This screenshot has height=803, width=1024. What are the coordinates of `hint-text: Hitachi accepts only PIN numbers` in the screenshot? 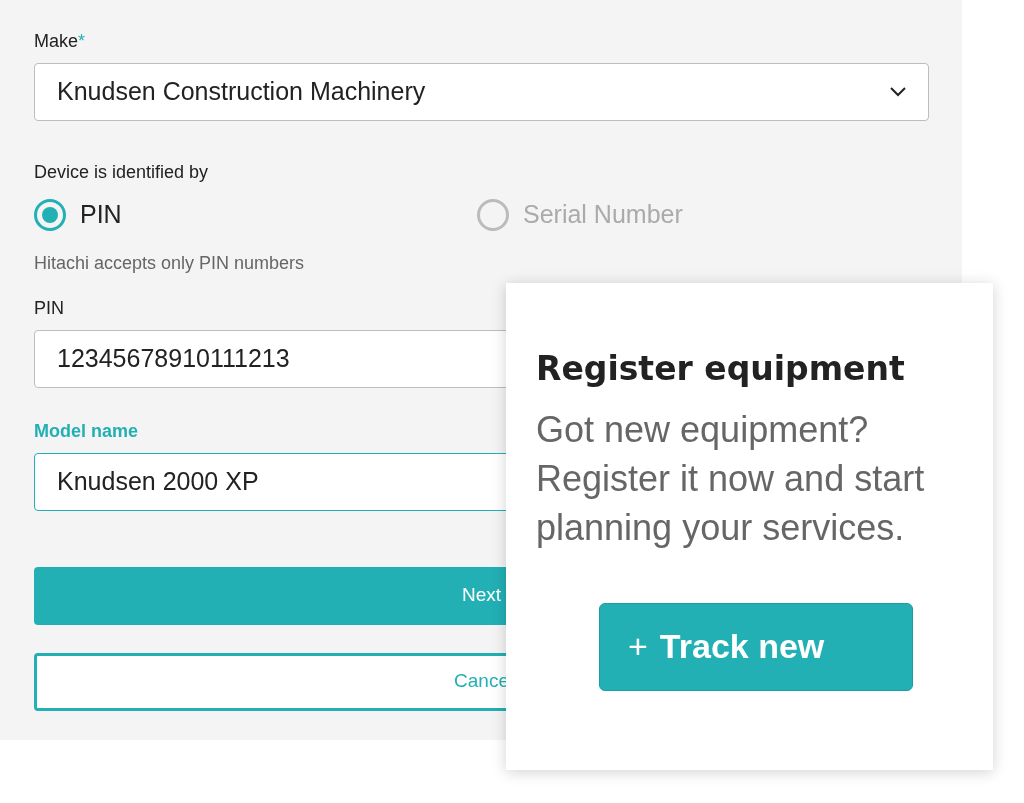 It's located at (170, 263).